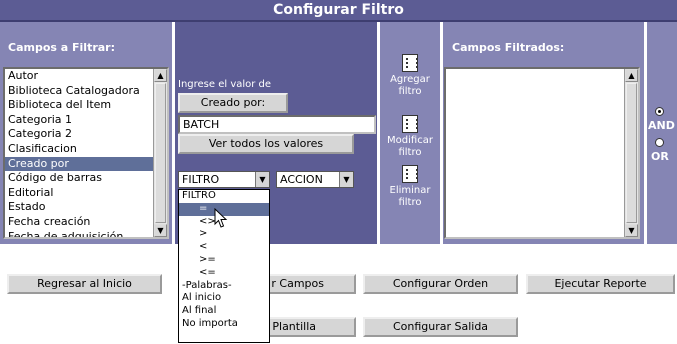 The image size is (677, 344). Describe the element at coordinates (79, 149) in the screenshot. I see `list-item: Clasificacion` at that location.